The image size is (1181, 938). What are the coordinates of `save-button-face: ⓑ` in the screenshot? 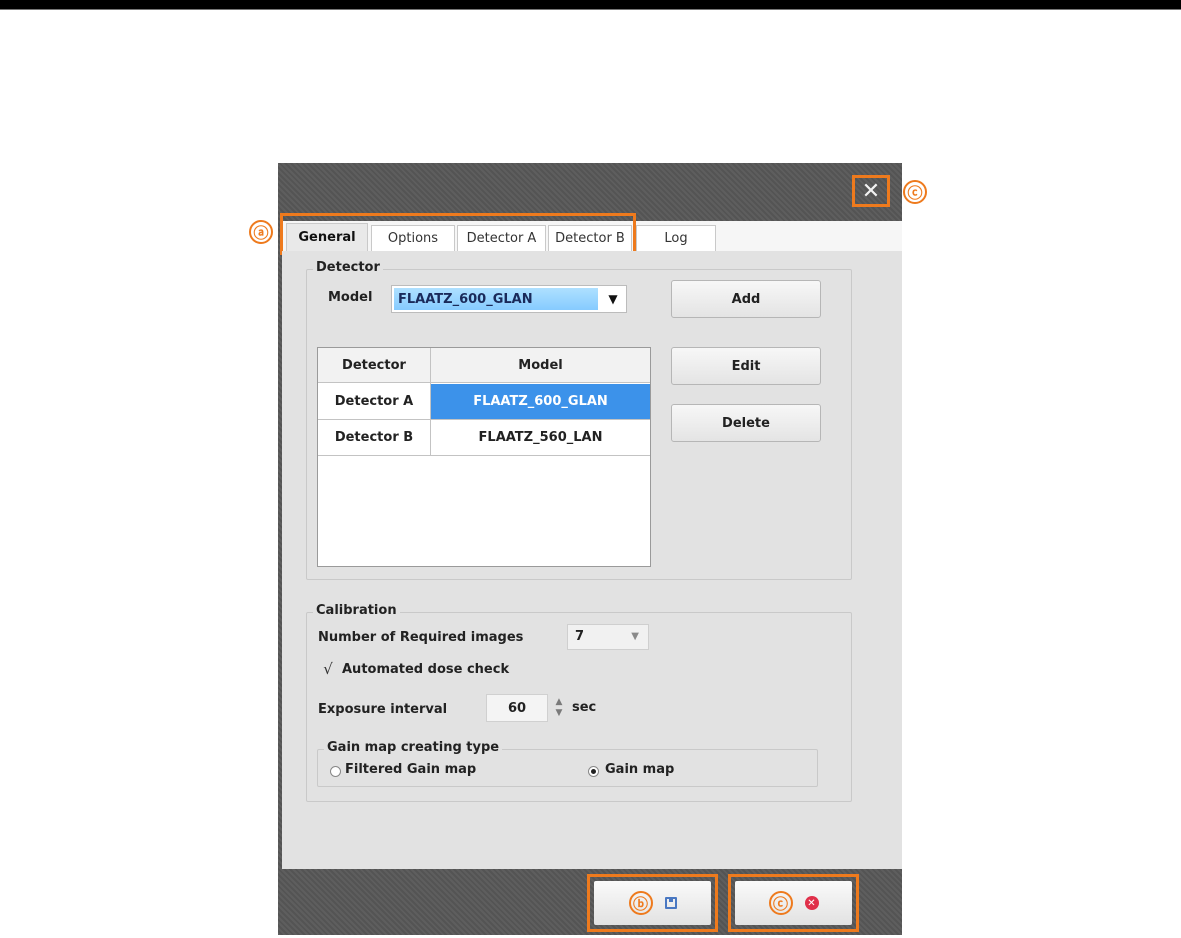 It's located at (652, 903).